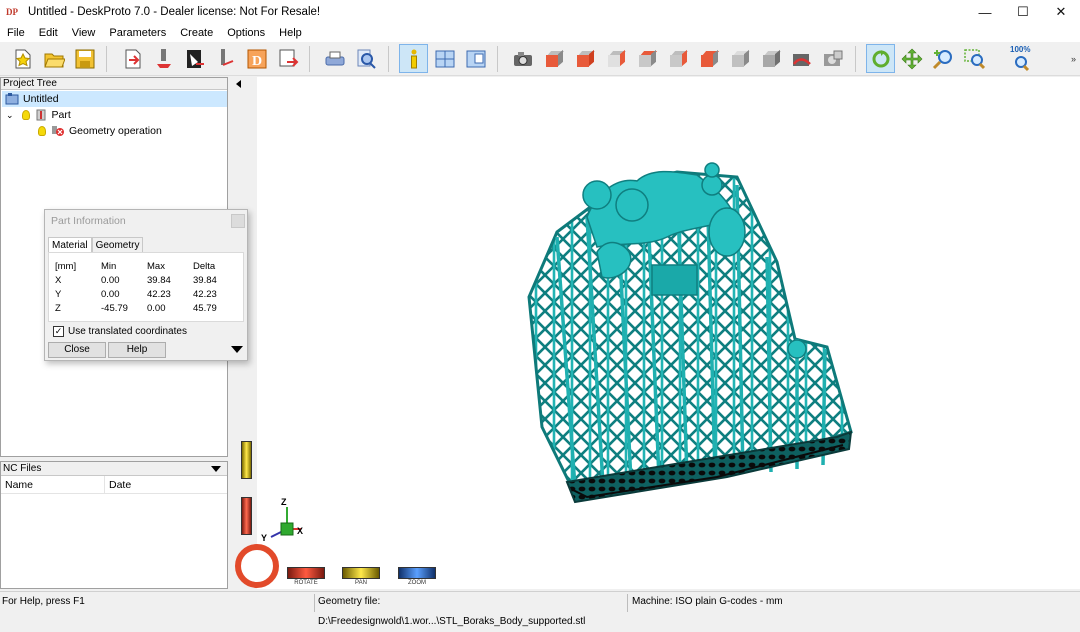 The height and width of the screenshot is (632, 1080). I want to click on menu-help: Help, so click(290, 33).